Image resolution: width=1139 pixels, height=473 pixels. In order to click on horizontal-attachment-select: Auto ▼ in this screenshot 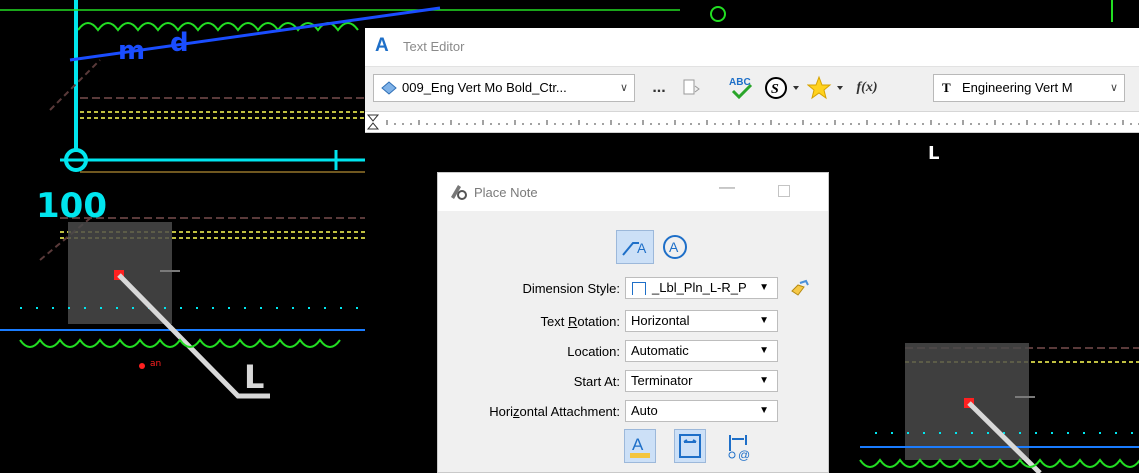, I will do `click(701, 411)`.